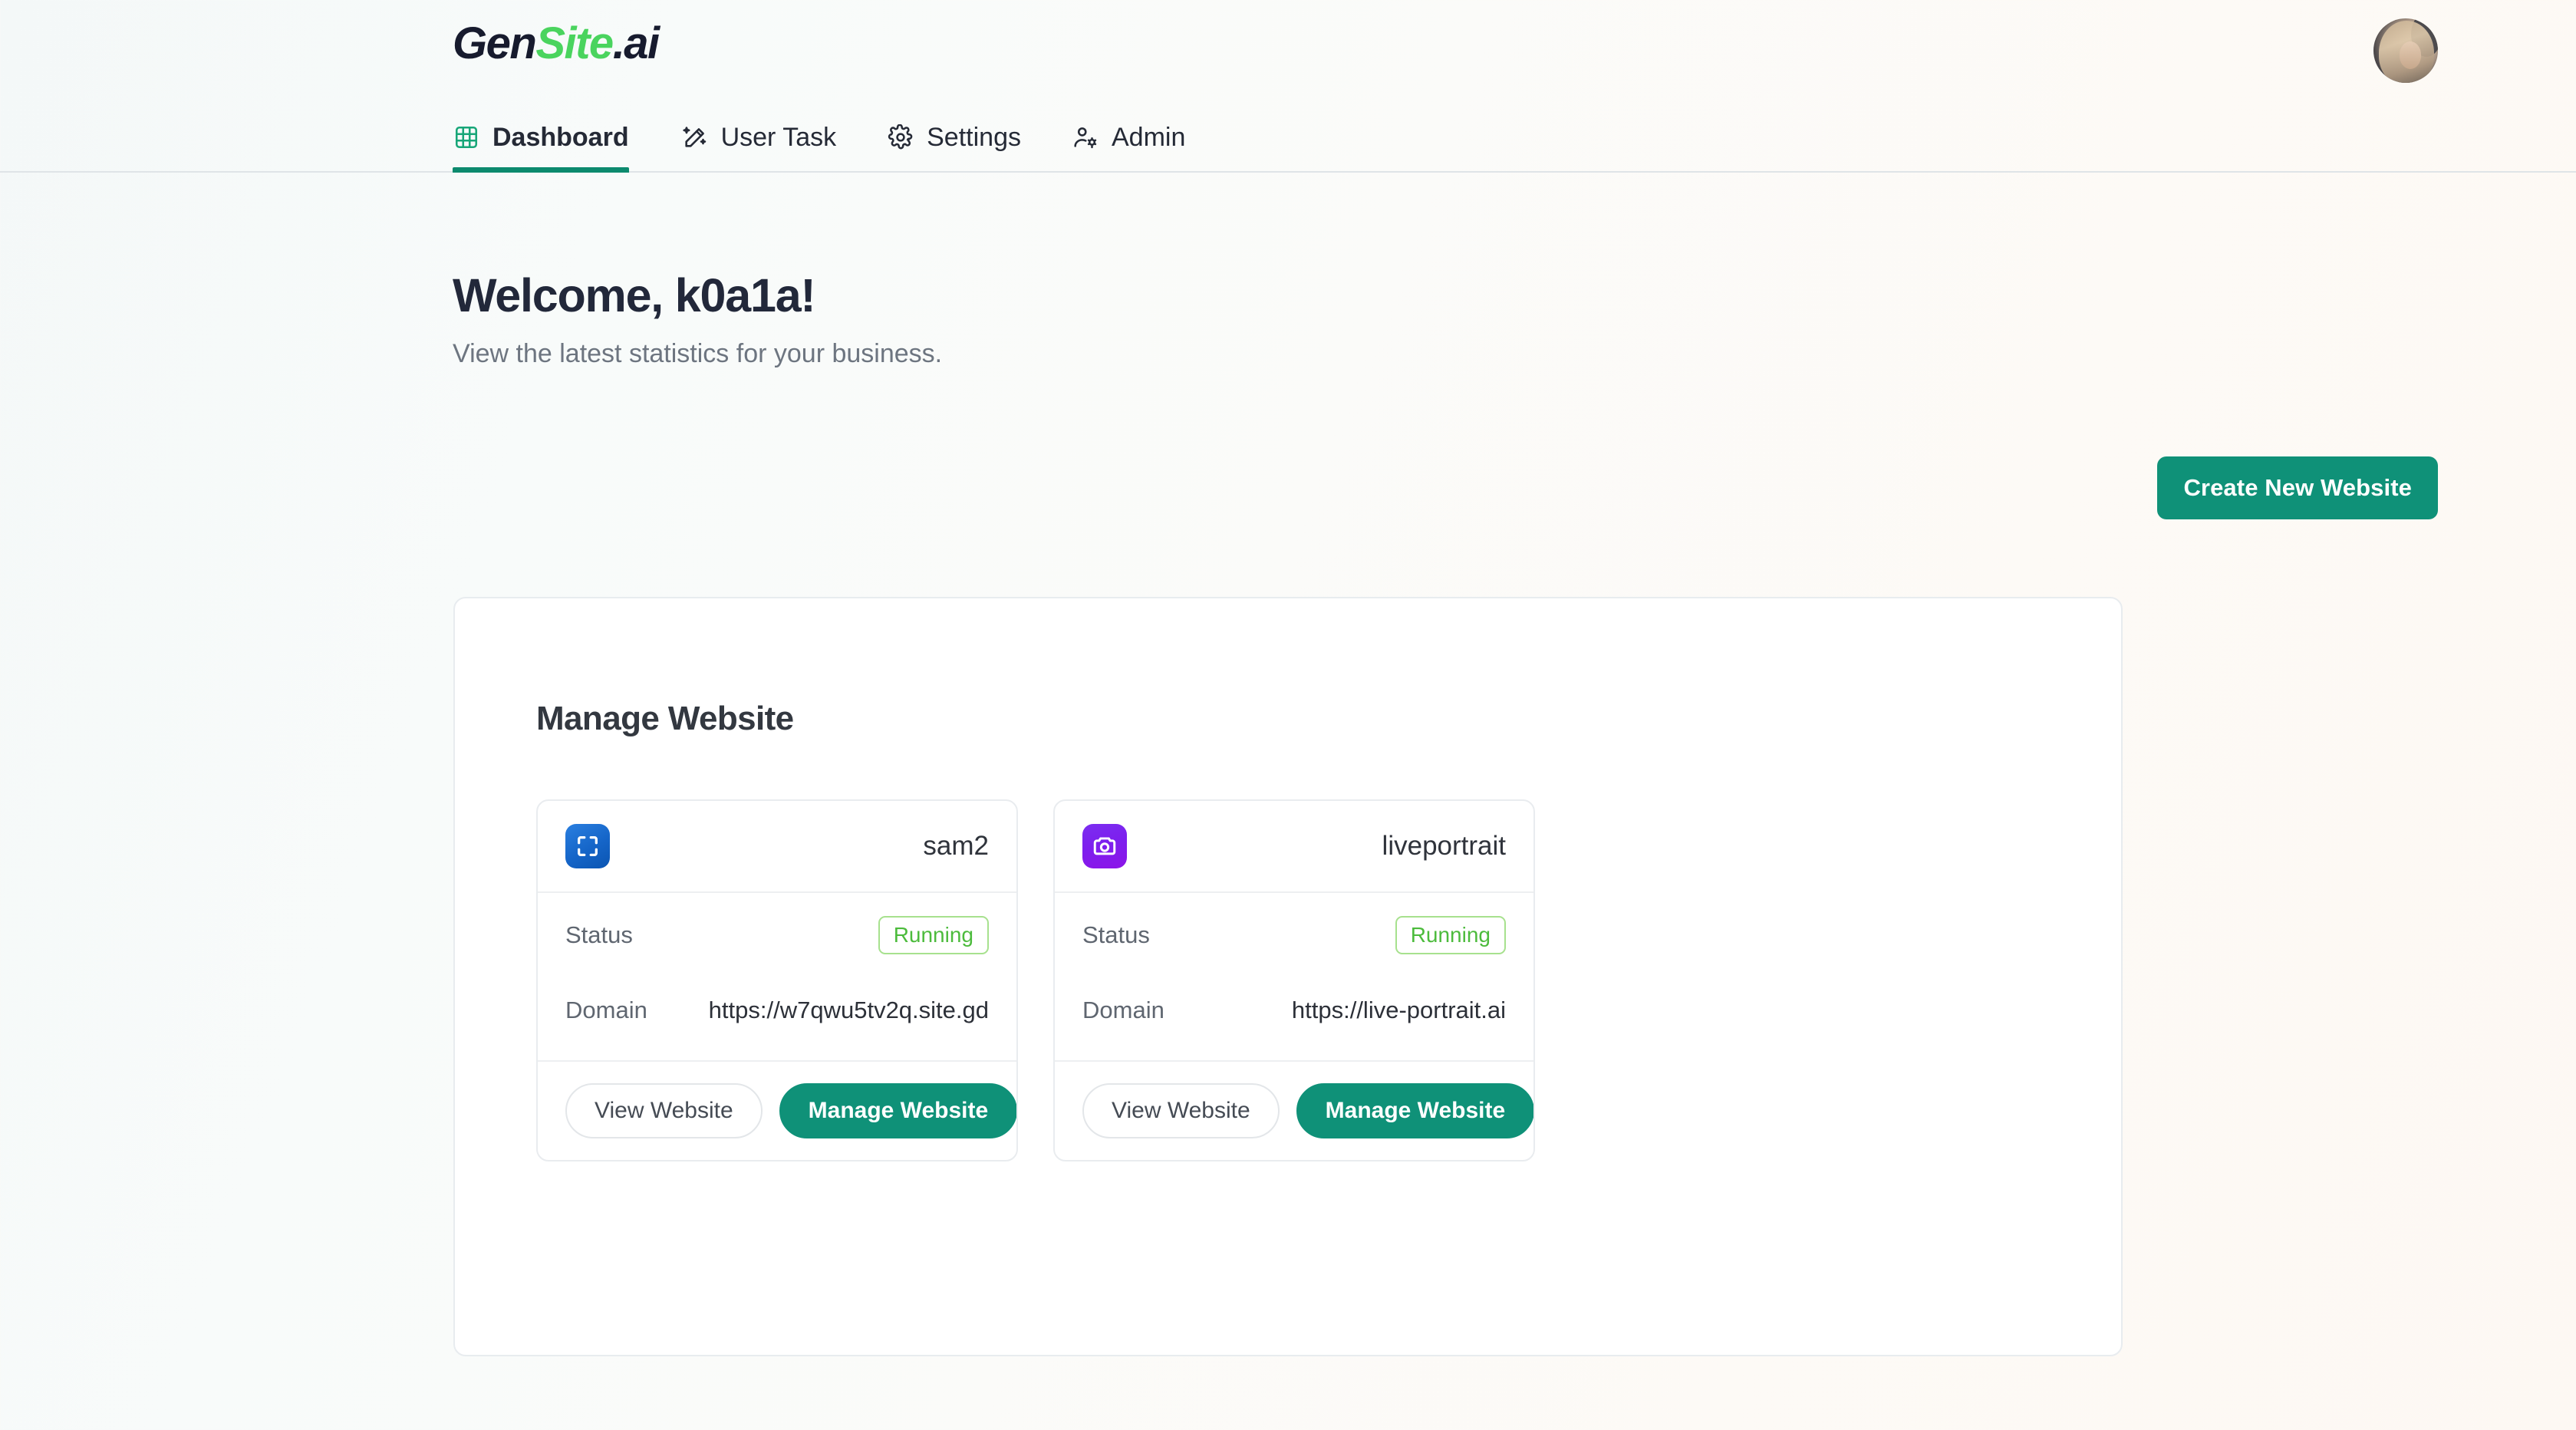 The height and width of the screenshot is (1430, 2576). What do you see at coordinates (636, 43) in the screenshot?
I see `brand-logo-part-3: .ai` at bounding box center [636, 43].